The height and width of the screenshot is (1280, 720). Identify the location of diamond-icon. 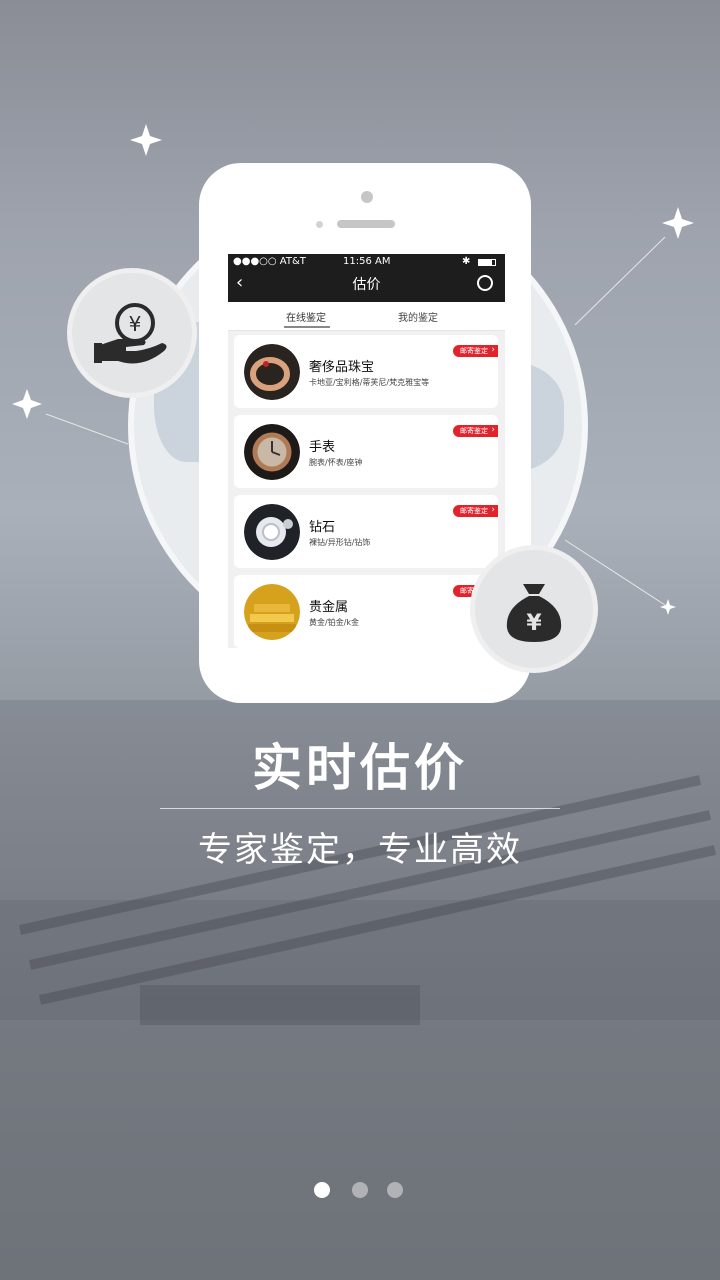
(272, 532).